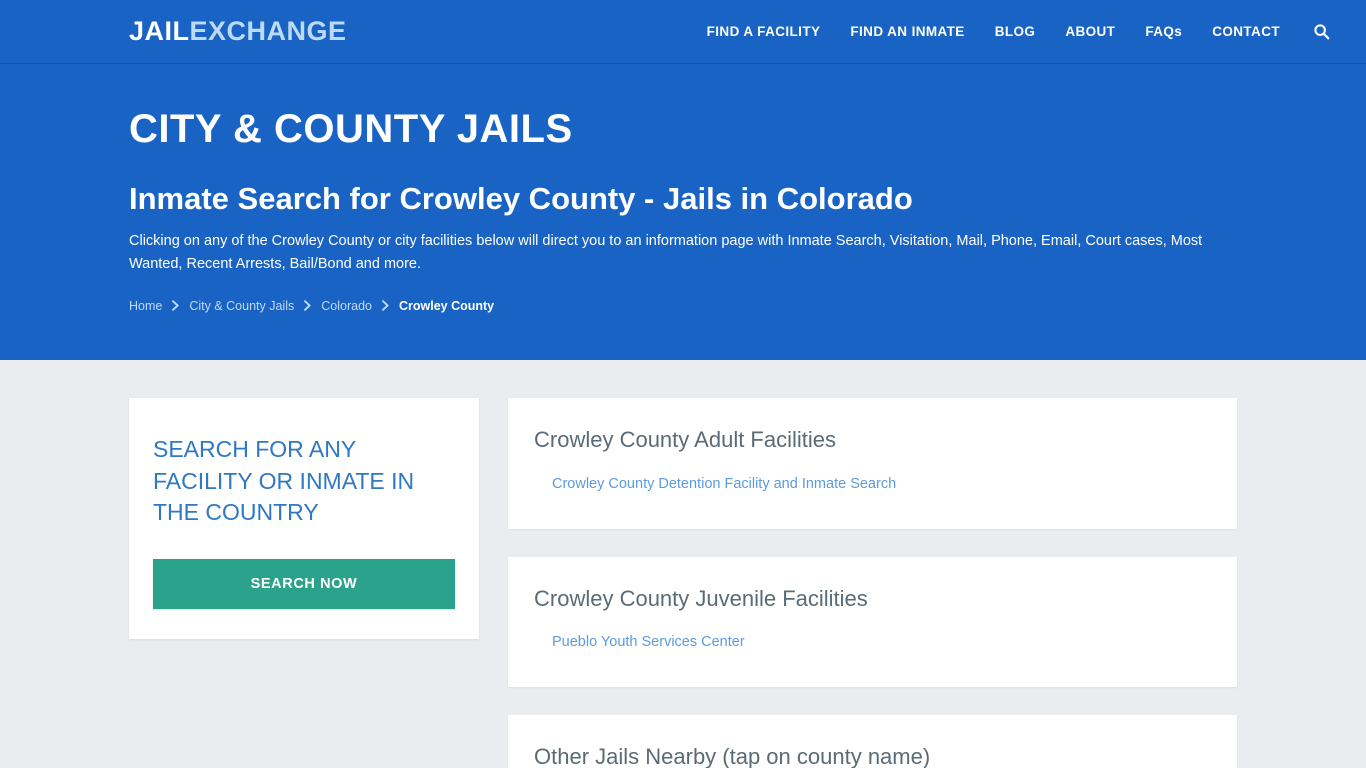 The image size is (1366, 768). I want to click on adult-facilities-title: Crowley County Adult Facilities, so click(685, 439).